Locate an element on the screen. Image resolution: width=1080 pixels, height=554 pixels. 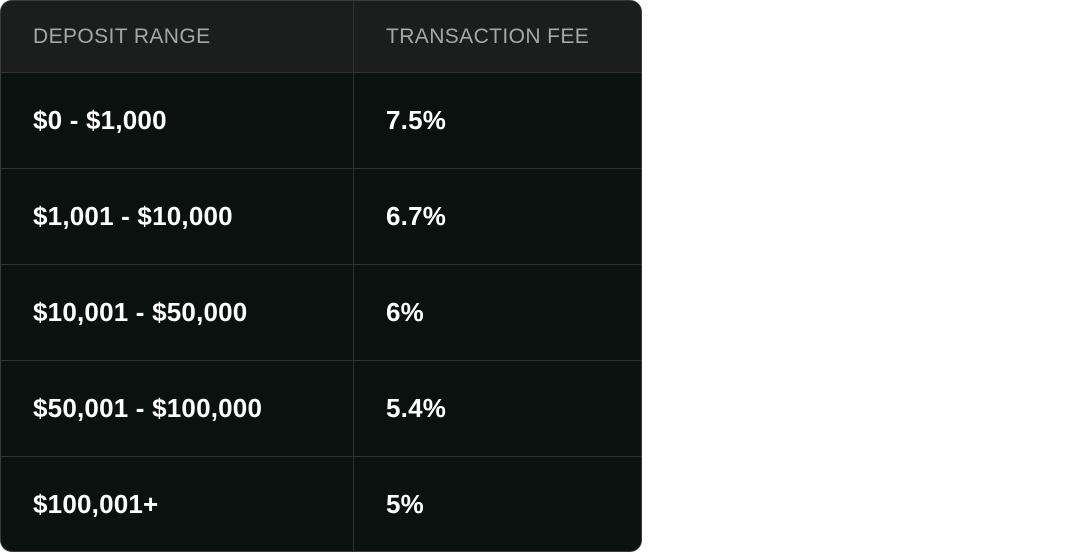
transaction-fee-cell: 6.7% is located at coordinates (416, 216).